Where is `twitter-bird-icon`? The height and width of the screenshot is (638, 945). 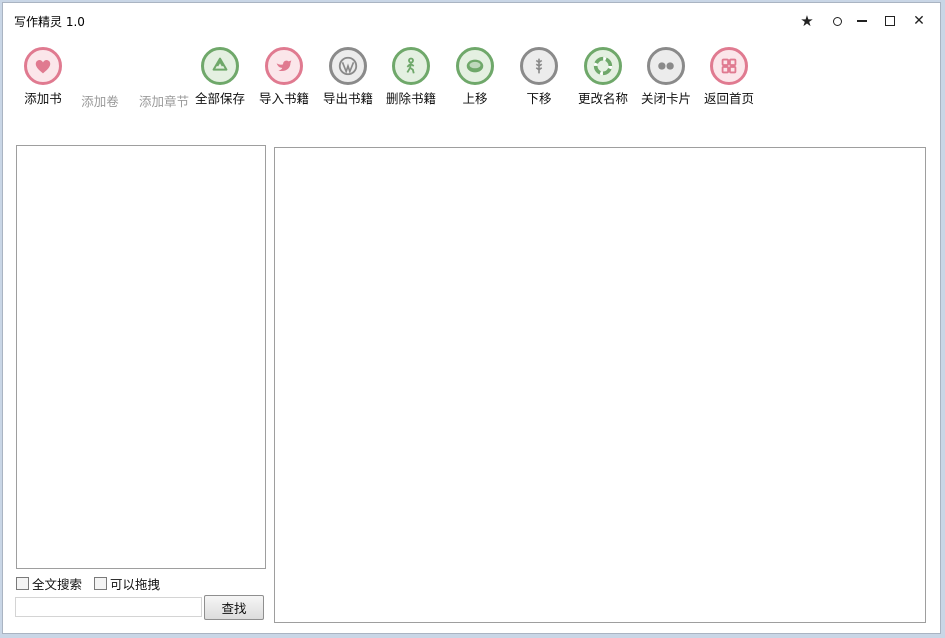
twitter-bird-icon is located at coordinates (284, 66).